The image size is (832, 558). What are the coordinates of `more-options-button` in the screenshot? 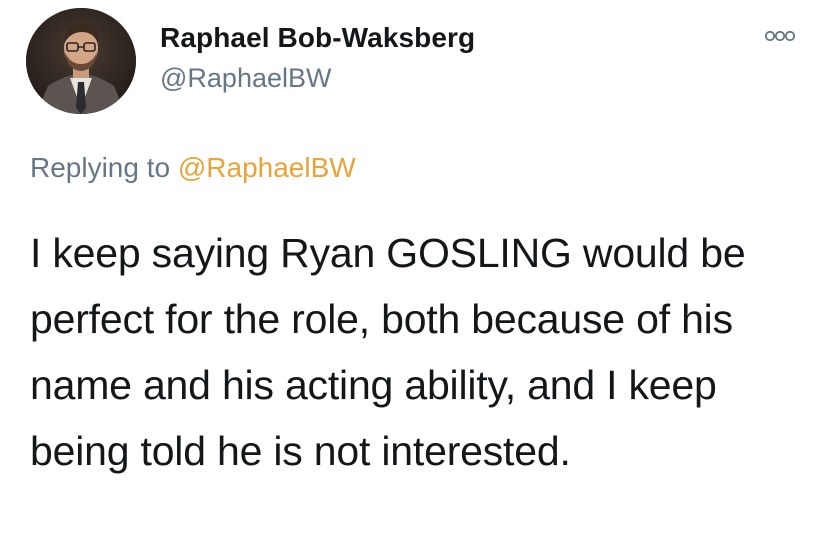 It's located at (780, 34).